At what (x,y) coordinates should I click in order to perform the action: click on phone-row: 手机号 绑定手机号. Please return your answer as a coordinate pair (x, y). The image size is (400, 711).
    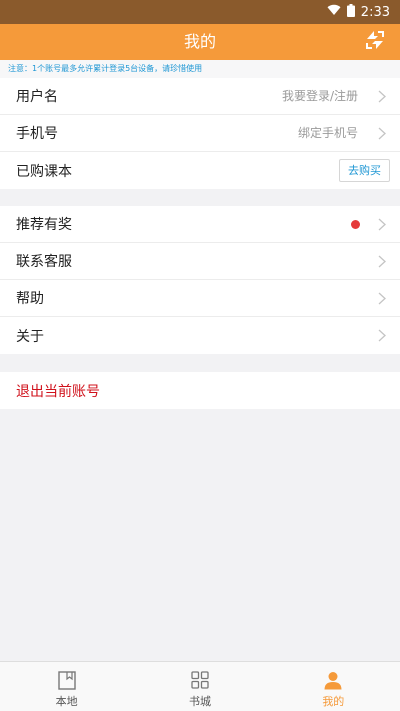
    Looking at the image, I should click on (200, 133).